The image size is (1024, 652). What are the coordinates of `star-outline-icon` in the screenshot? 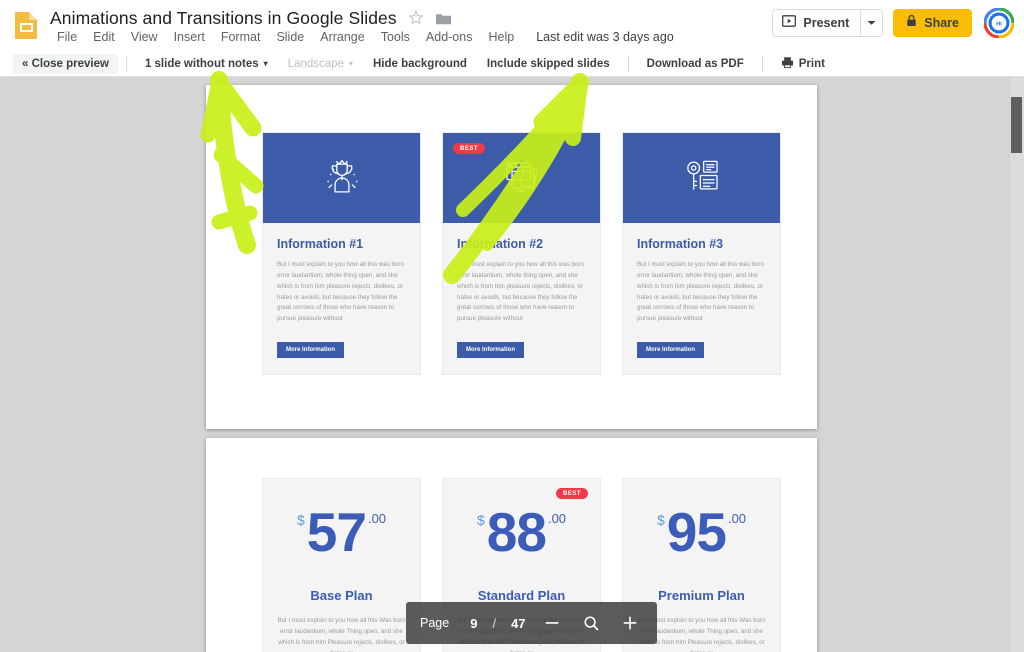 It's located at (416, 18).